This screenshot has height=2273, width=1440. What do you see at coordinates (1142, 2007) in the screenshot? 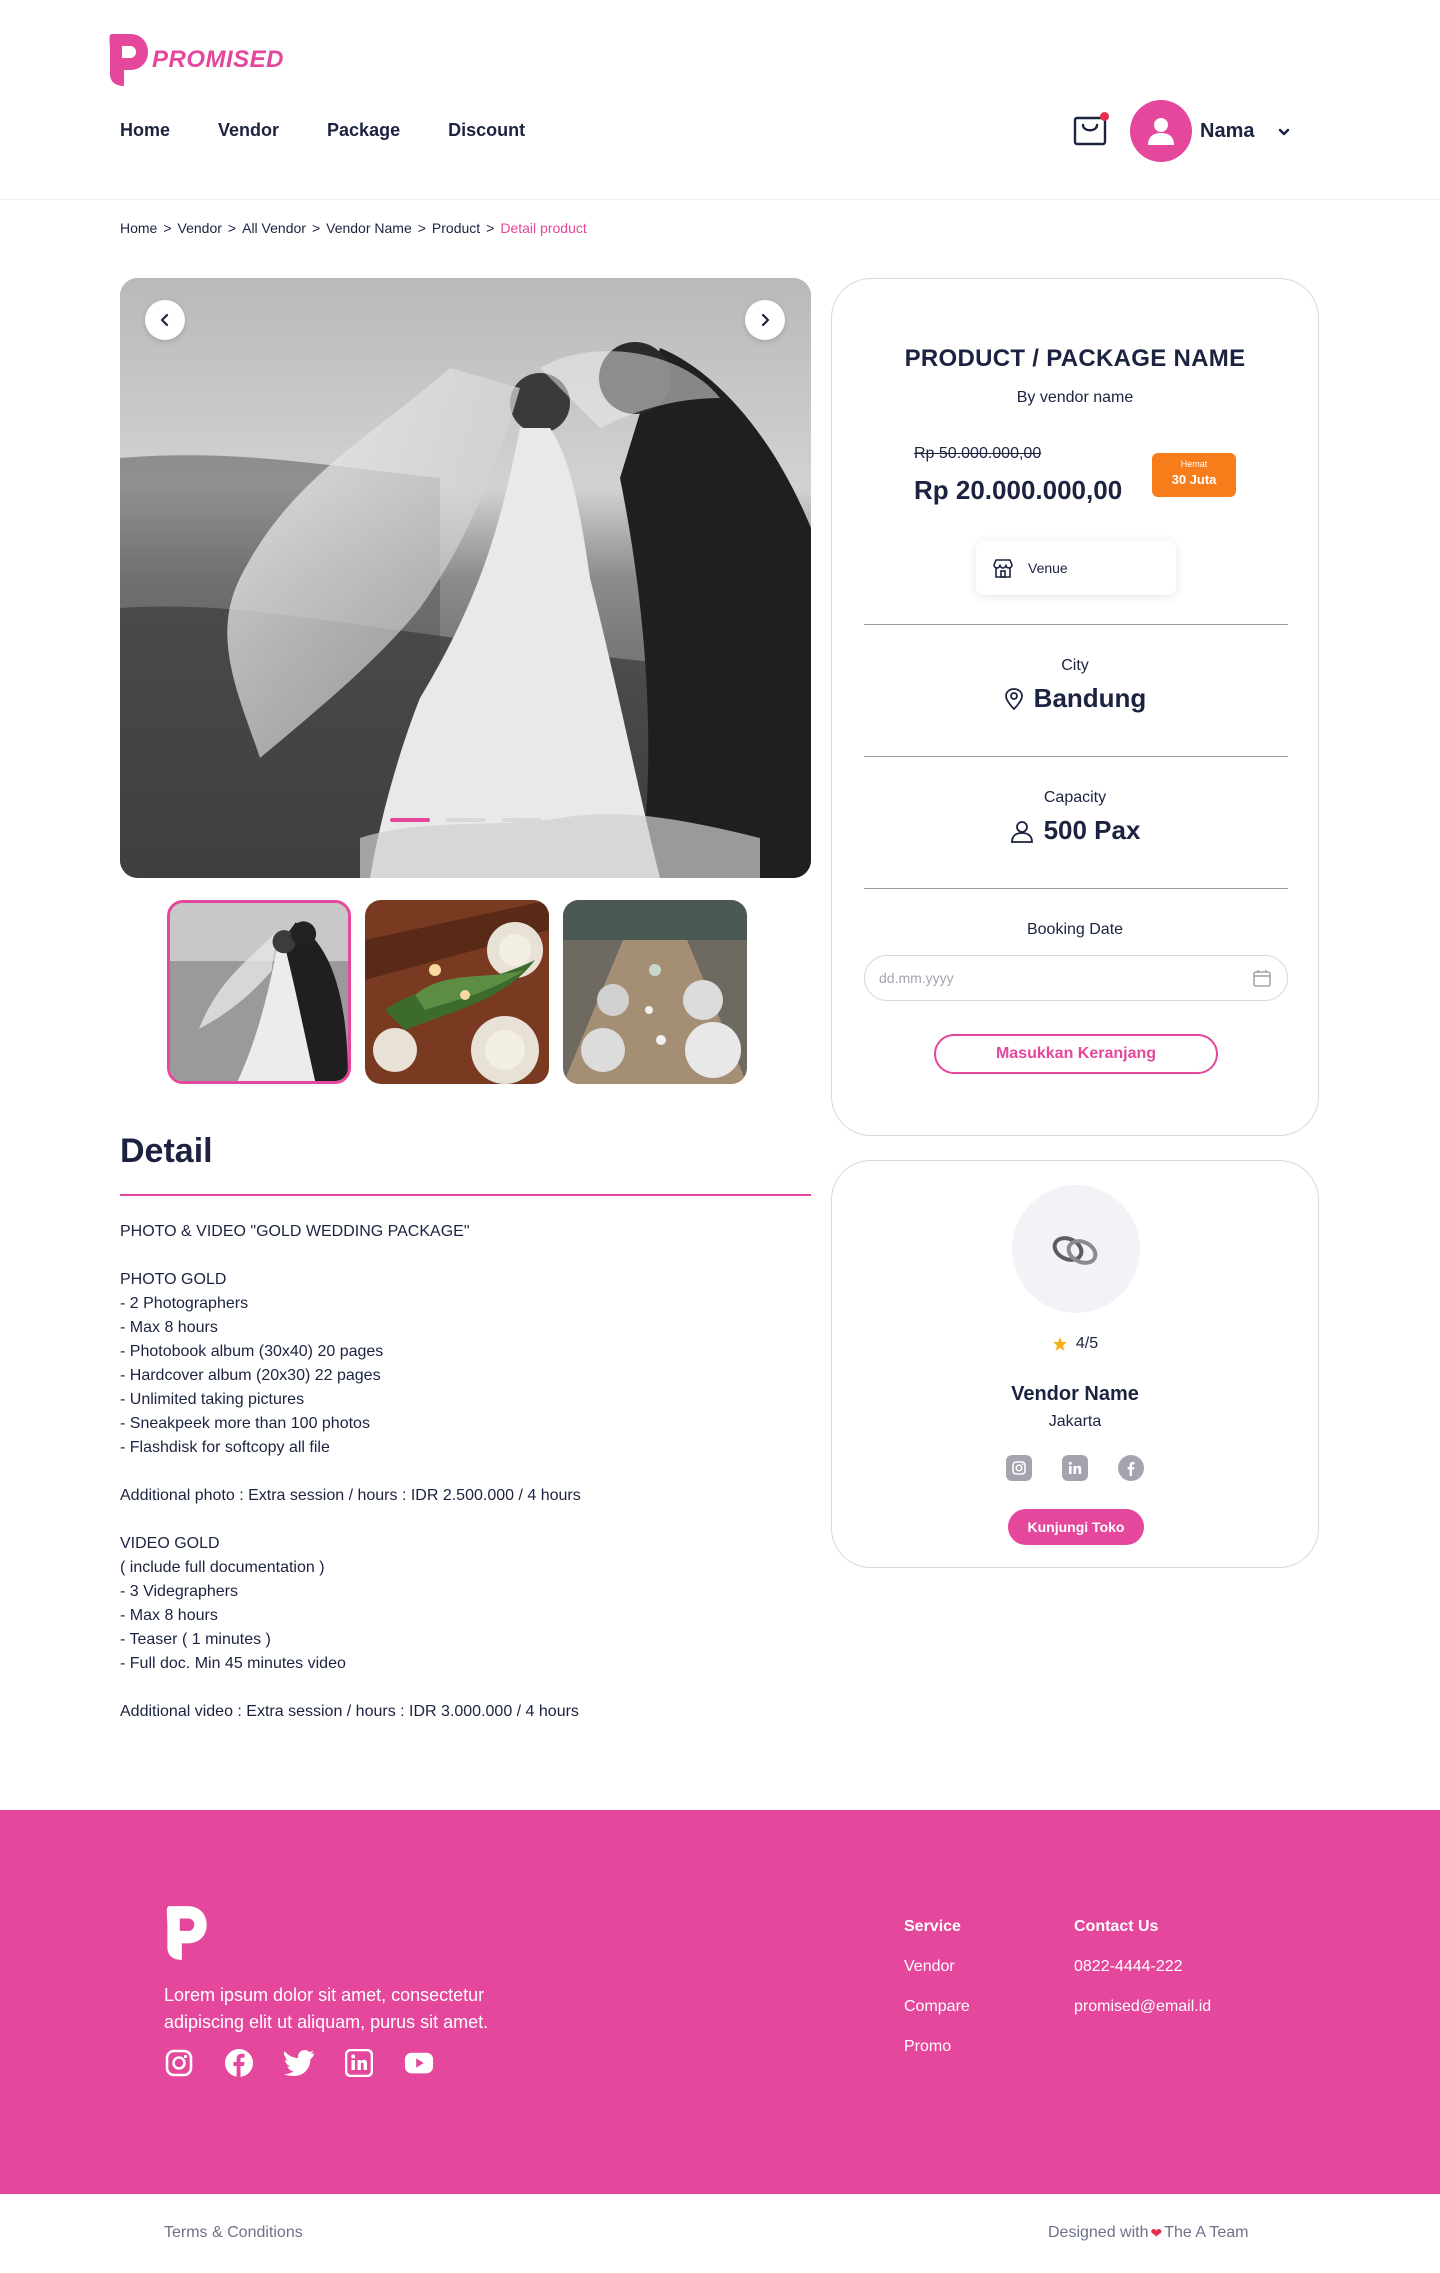
I see `footer-contact-email: promised@email.id` at bounding box center [1142, 2007].